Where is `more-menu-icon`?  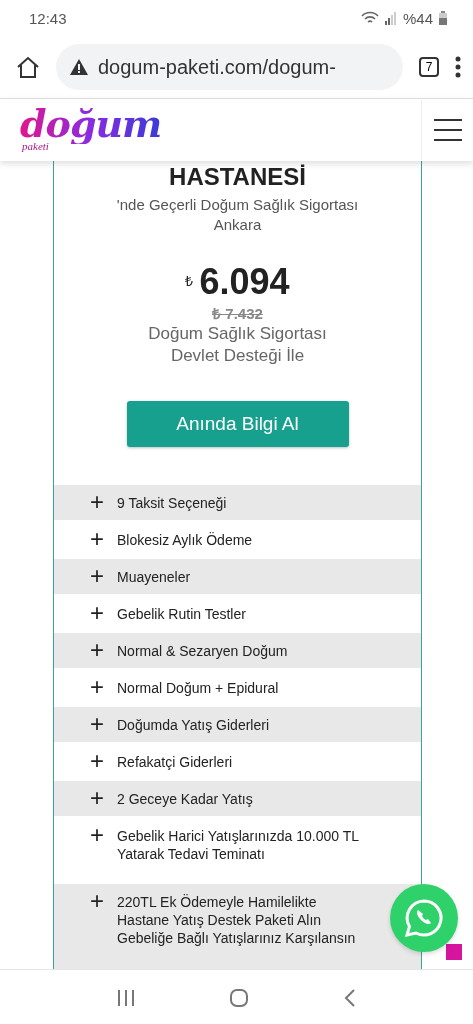 more-menu-icon is located at coordinates (458, 67).